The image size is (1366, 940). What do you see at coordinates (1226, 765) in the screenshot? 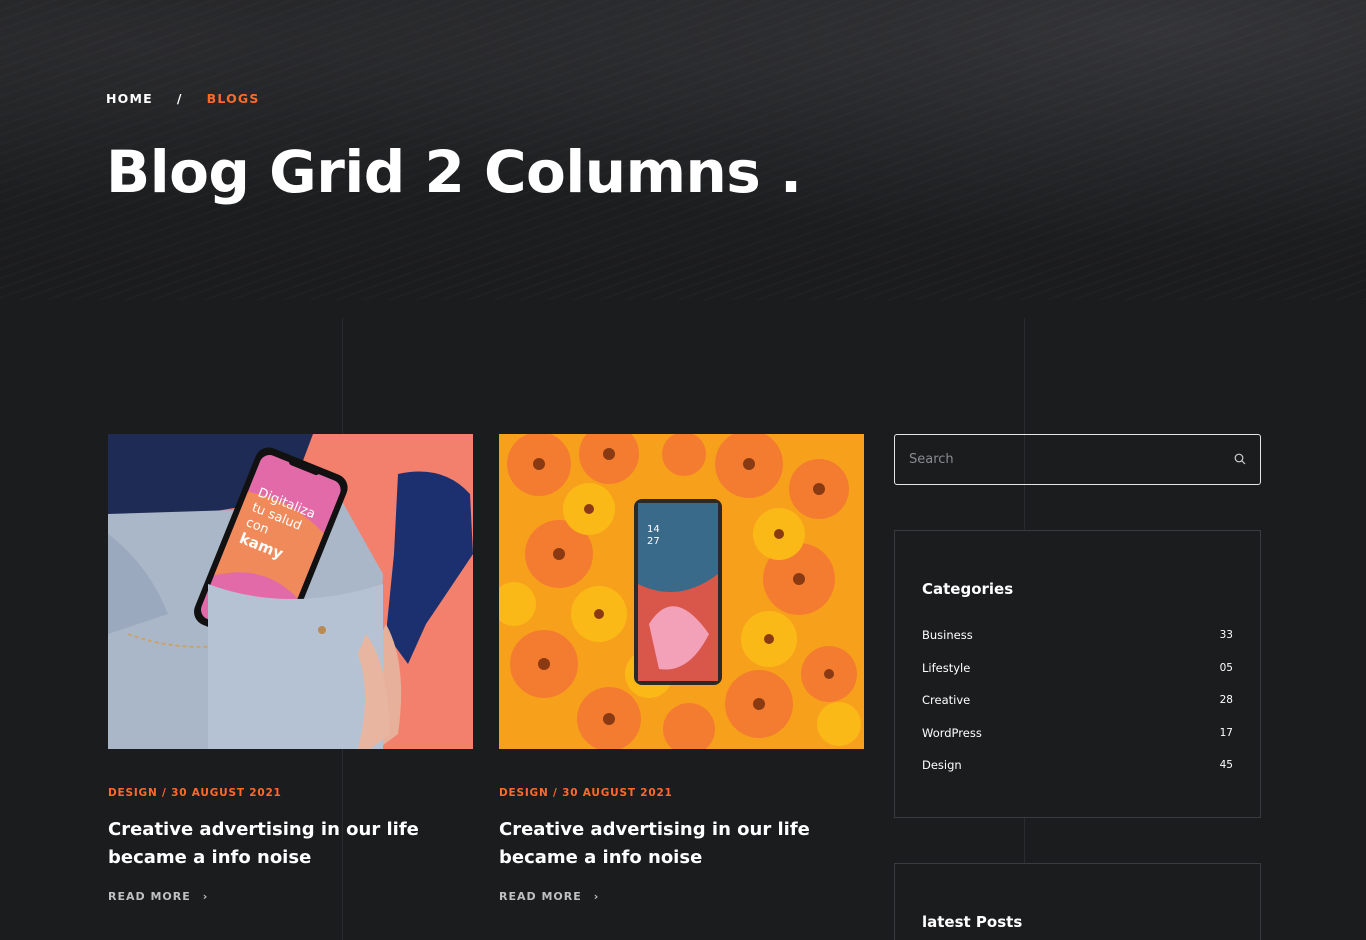
I see `category-count: 45` at bounding box center [1226, 765].